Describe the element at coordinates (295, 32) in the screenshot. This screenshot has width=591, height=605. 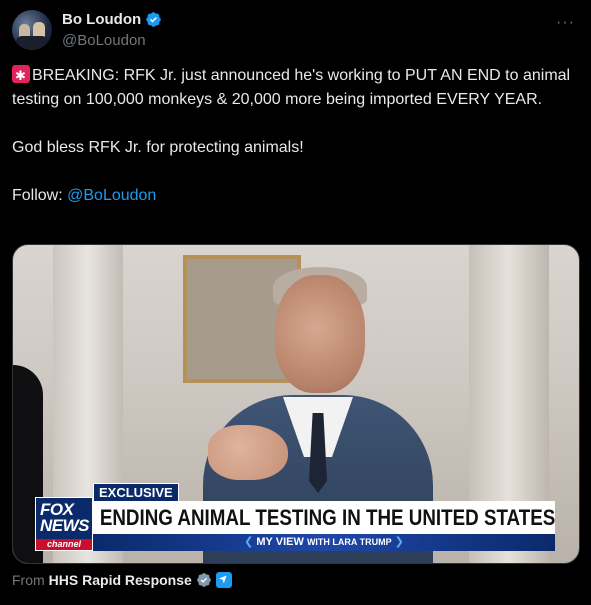
I see `tweet-header: Bo Loudon @BoLoudon ···` at that location.